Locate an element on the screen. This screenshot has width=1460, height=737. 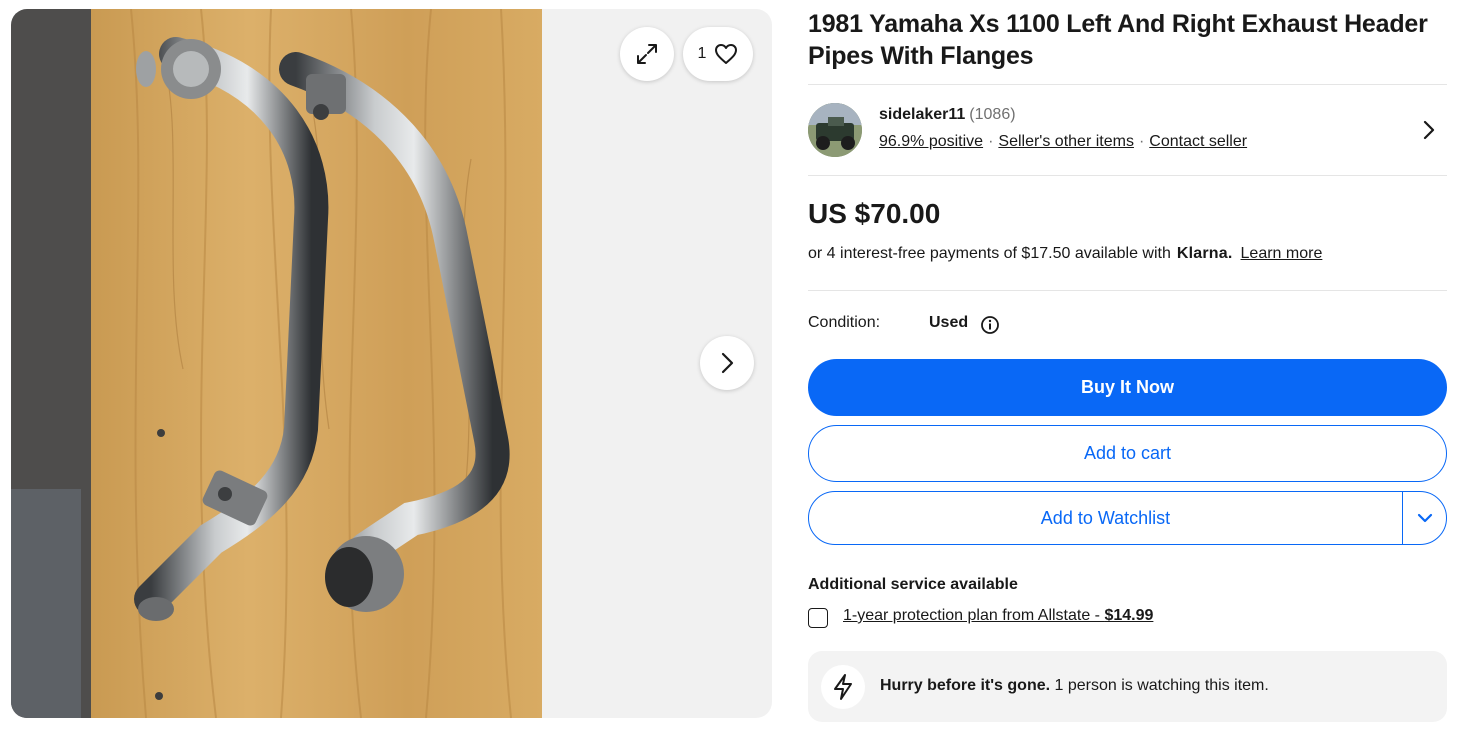
condition-value: Used is located at coordinates (949, 322).